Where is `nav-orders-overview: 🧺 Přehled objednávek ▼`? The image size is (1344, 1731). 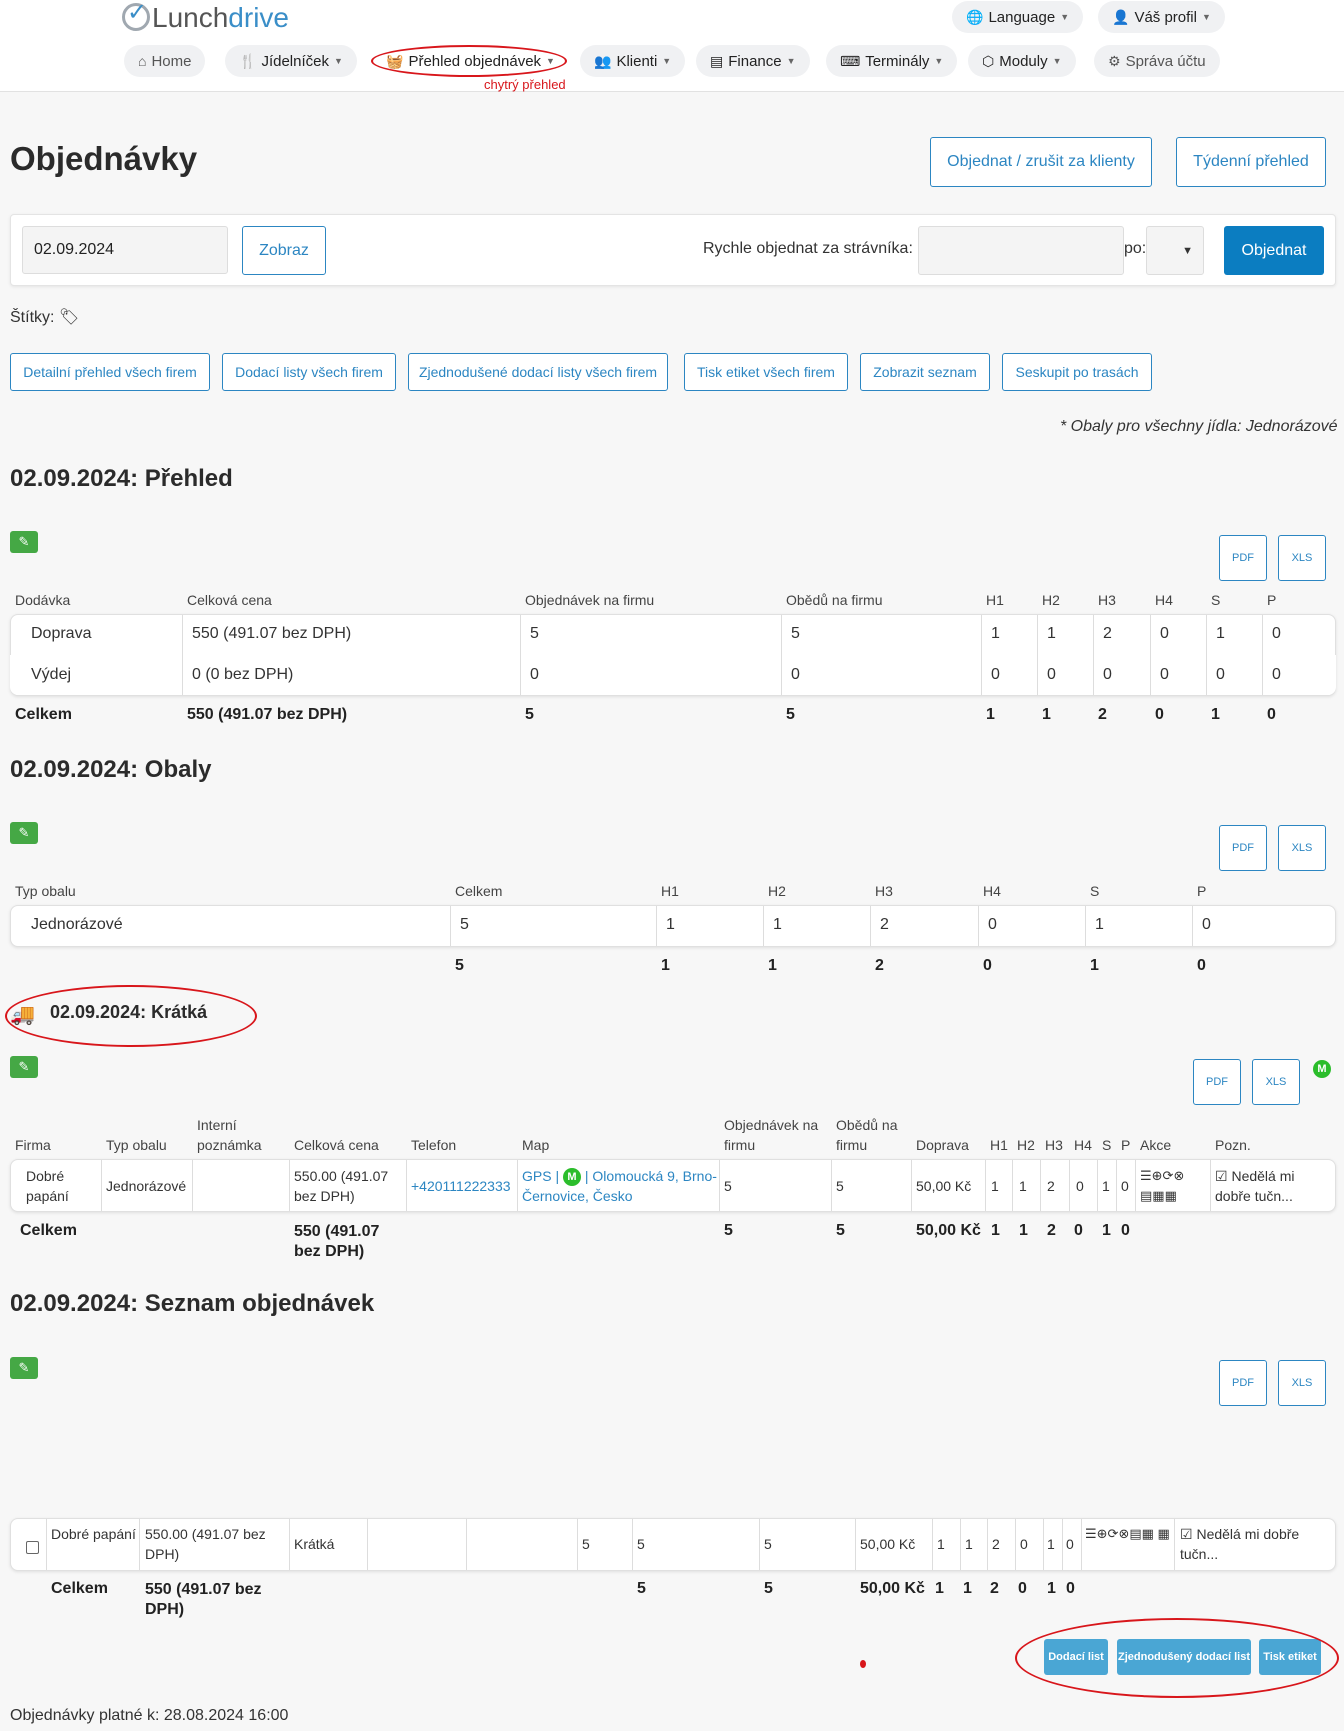
nav-orders-overview: 🧺 Přehled objednávek ▼ is located at coordinates (470, 61).